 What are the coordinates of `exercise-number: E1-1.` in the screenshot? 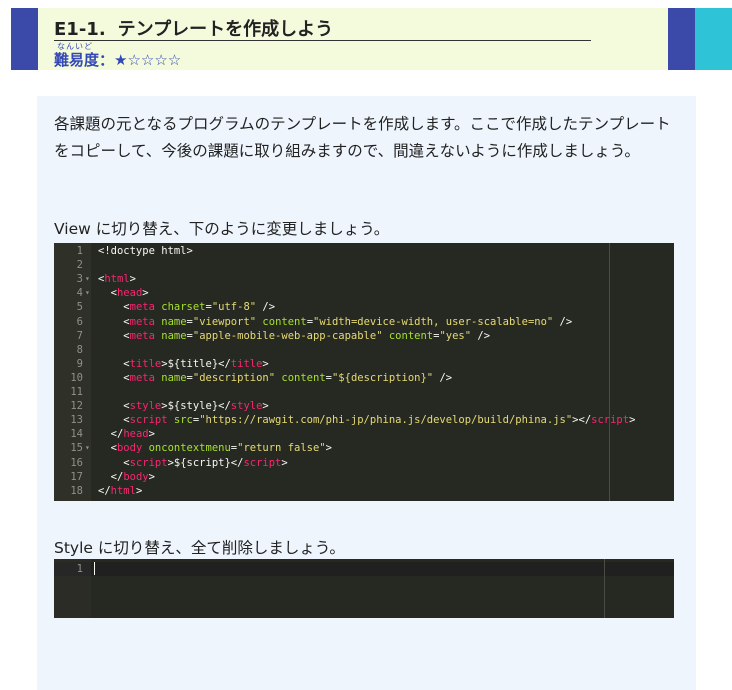 It's located at (80, 29).